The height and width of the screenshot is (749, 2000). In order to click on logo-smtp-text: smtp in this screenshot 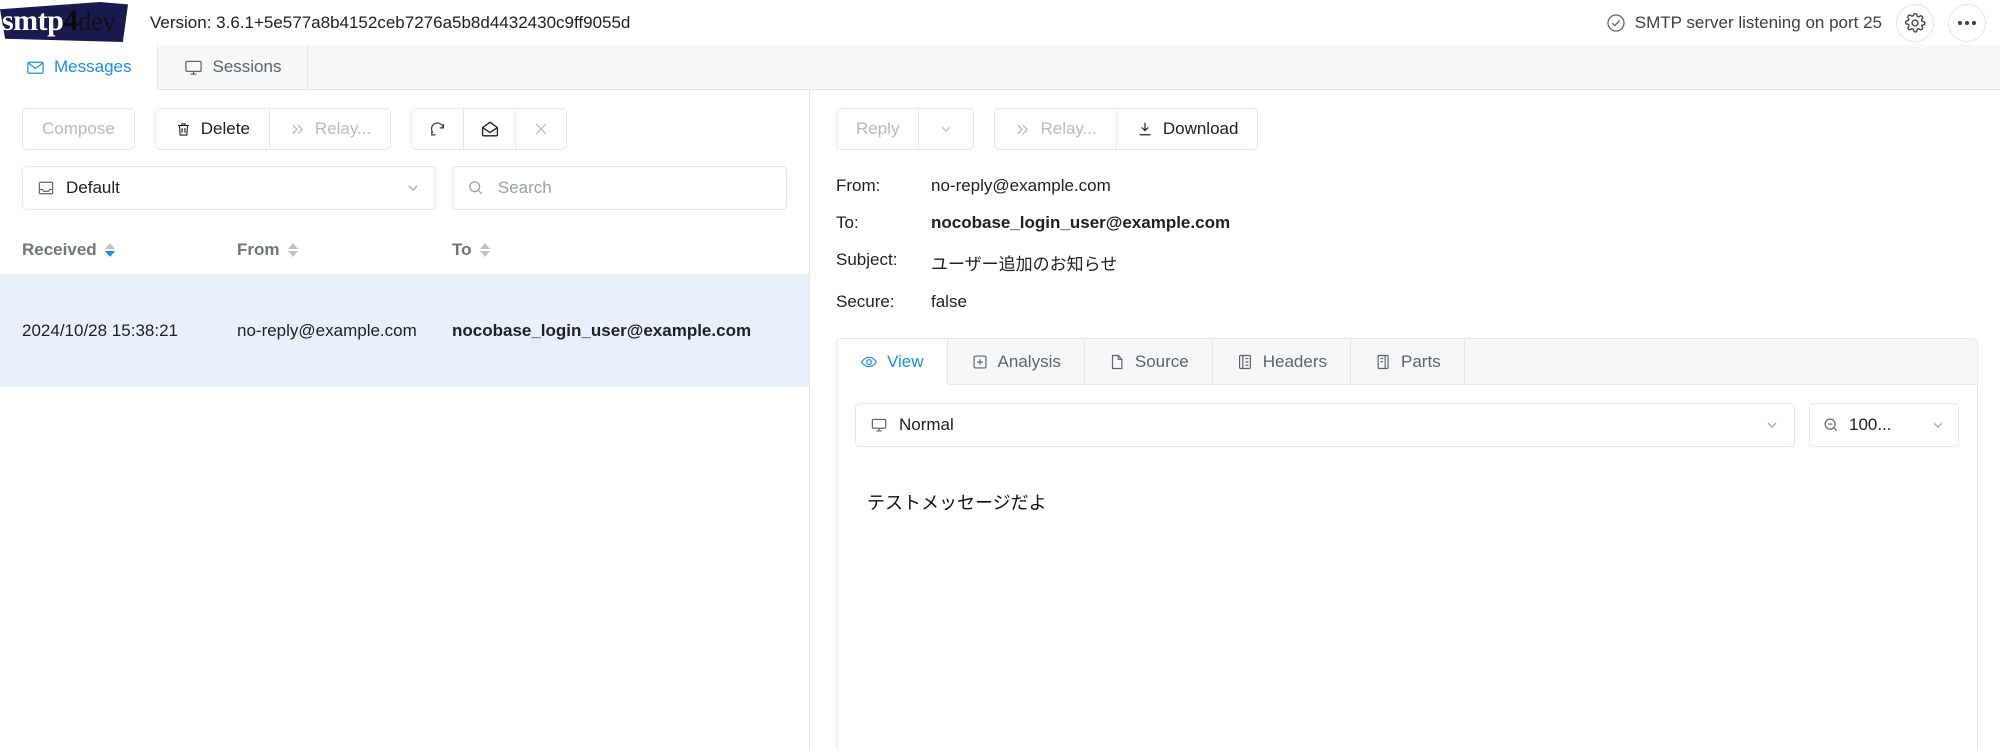, I will do `click(33, 20)`.